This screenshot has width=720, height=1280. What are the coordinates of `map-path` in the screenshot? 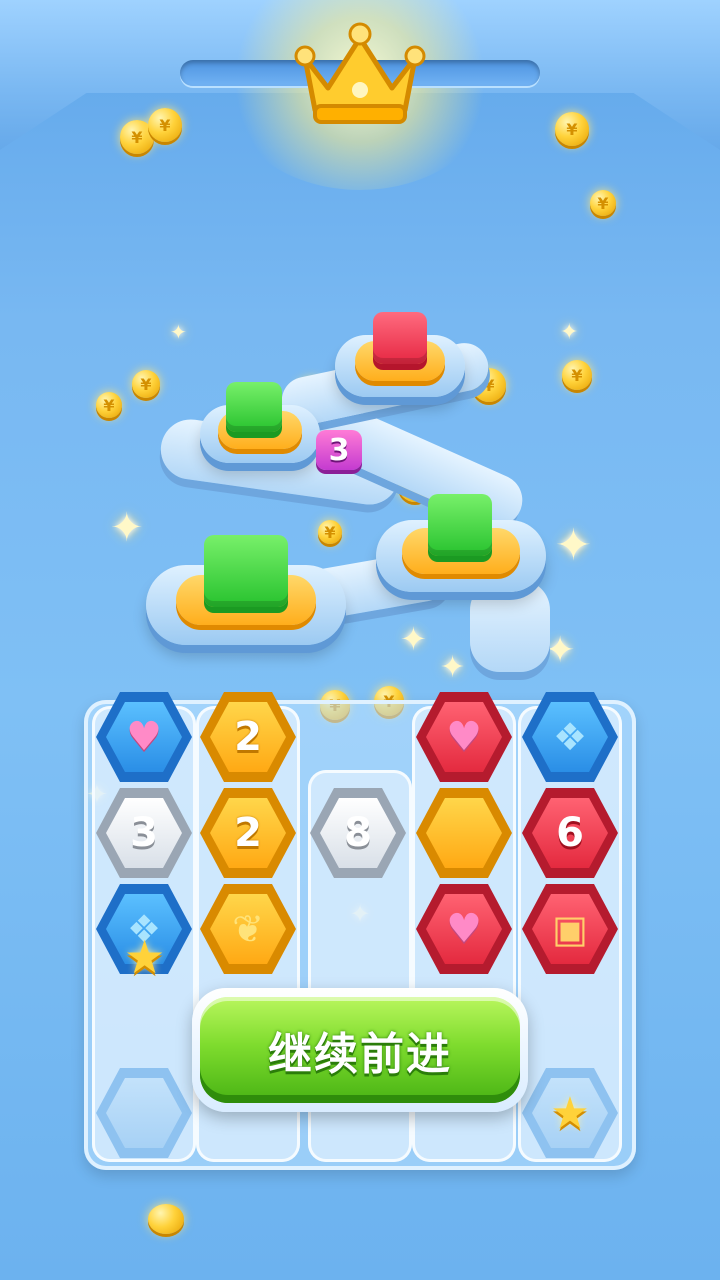 It's located at (510, 626).